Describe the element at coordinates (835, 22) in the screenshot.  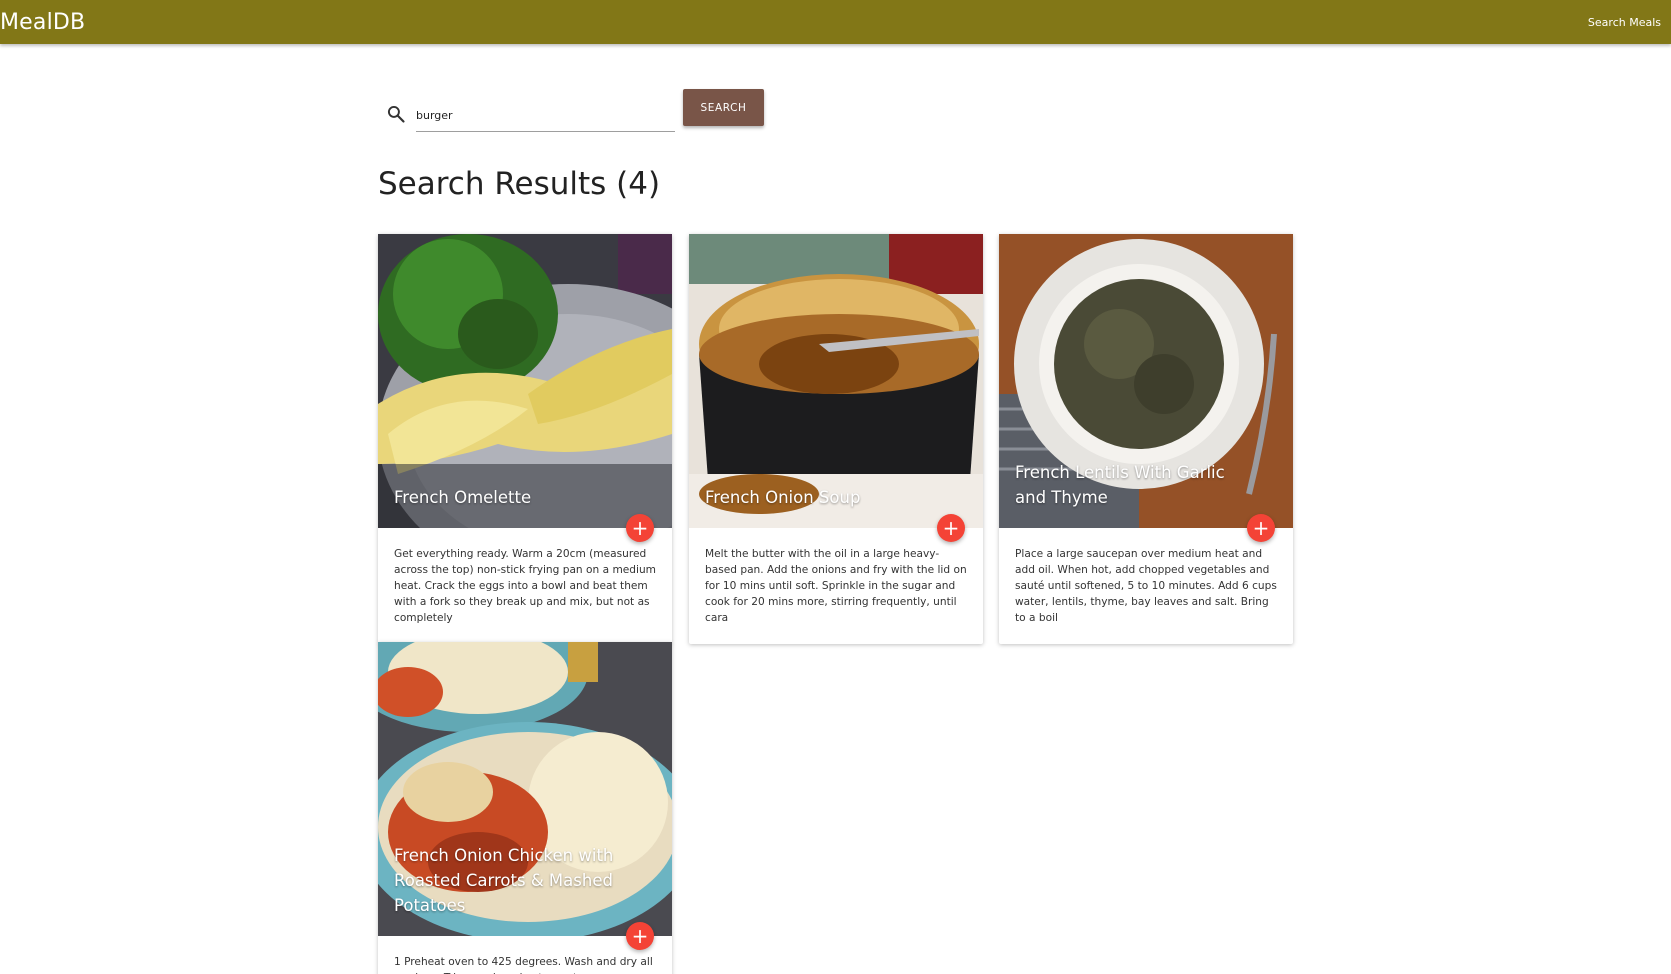
I see `navbar: MealDB Search Meals` at that location.